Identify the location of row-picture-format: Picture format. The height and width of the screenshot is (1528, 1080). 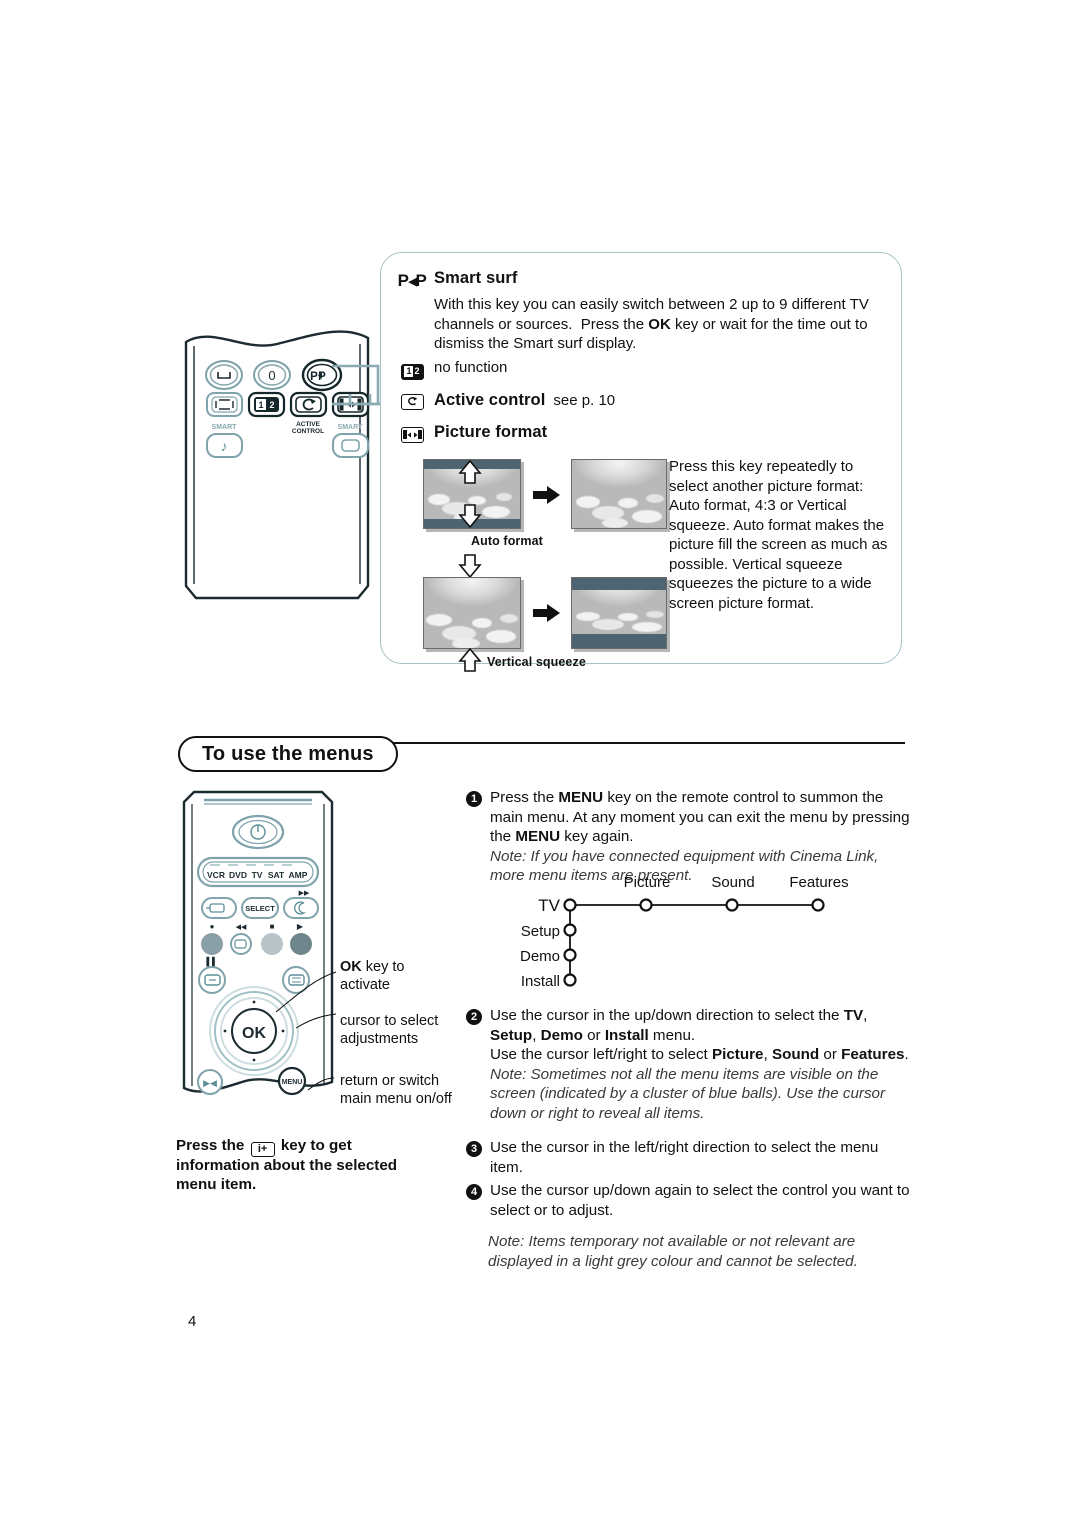
(473, 433).